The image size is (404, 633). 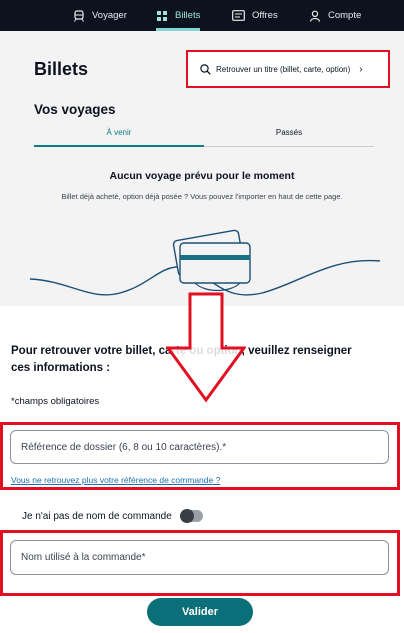 I want to click on arrow-down-icon, so click(x=206, y=347).